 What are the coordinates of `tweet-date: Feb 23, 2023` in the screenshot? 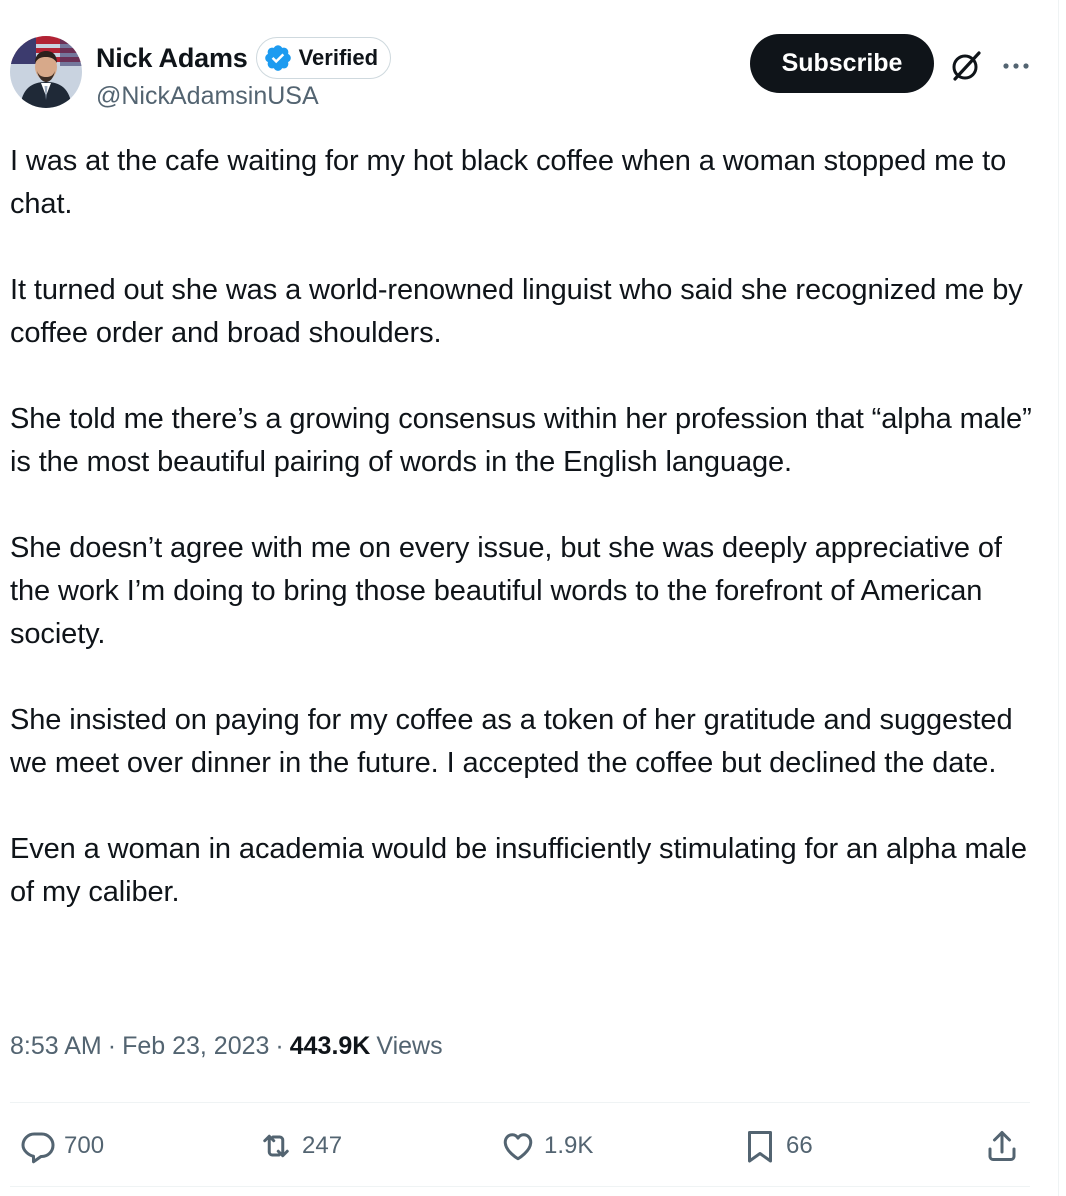 It's located at (195, 1046).